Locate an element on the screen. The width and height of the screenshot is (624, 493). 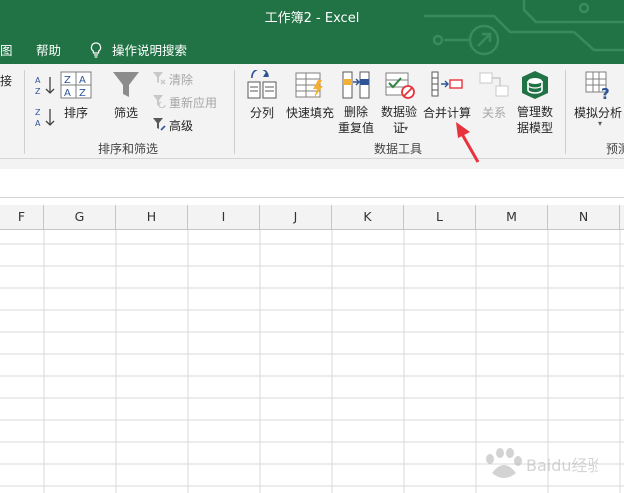
ribbon-gap is located at coordinates (312, 164).